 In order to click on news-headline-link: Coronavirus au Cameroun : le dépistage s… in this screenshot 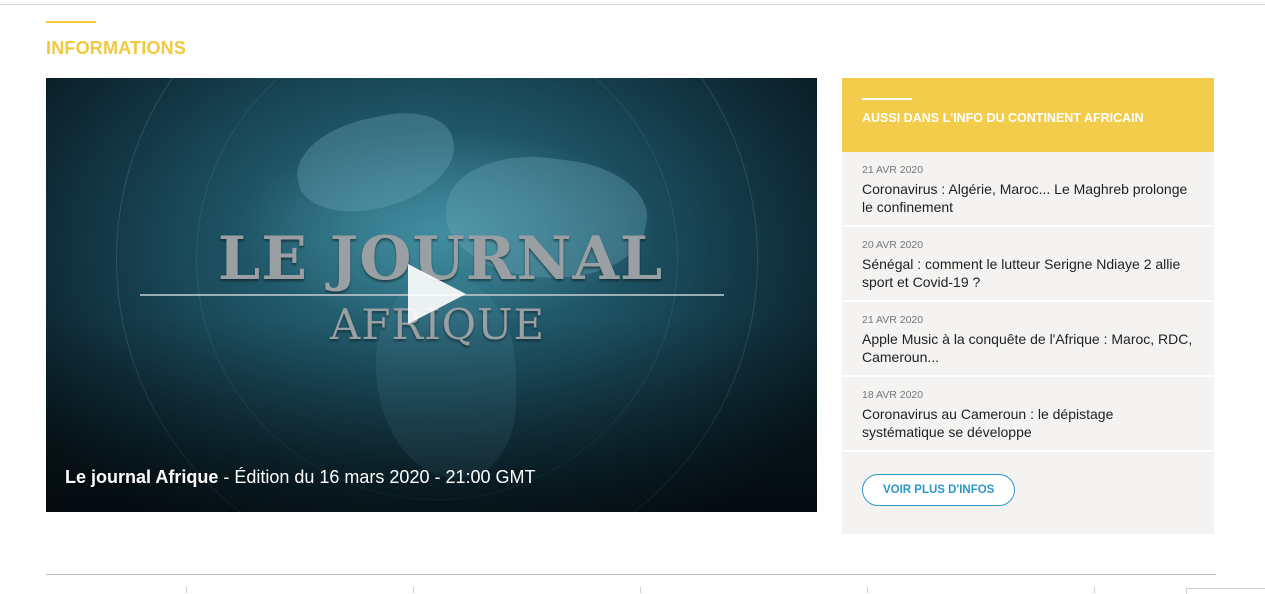, I will do `click(1028, 423)`.